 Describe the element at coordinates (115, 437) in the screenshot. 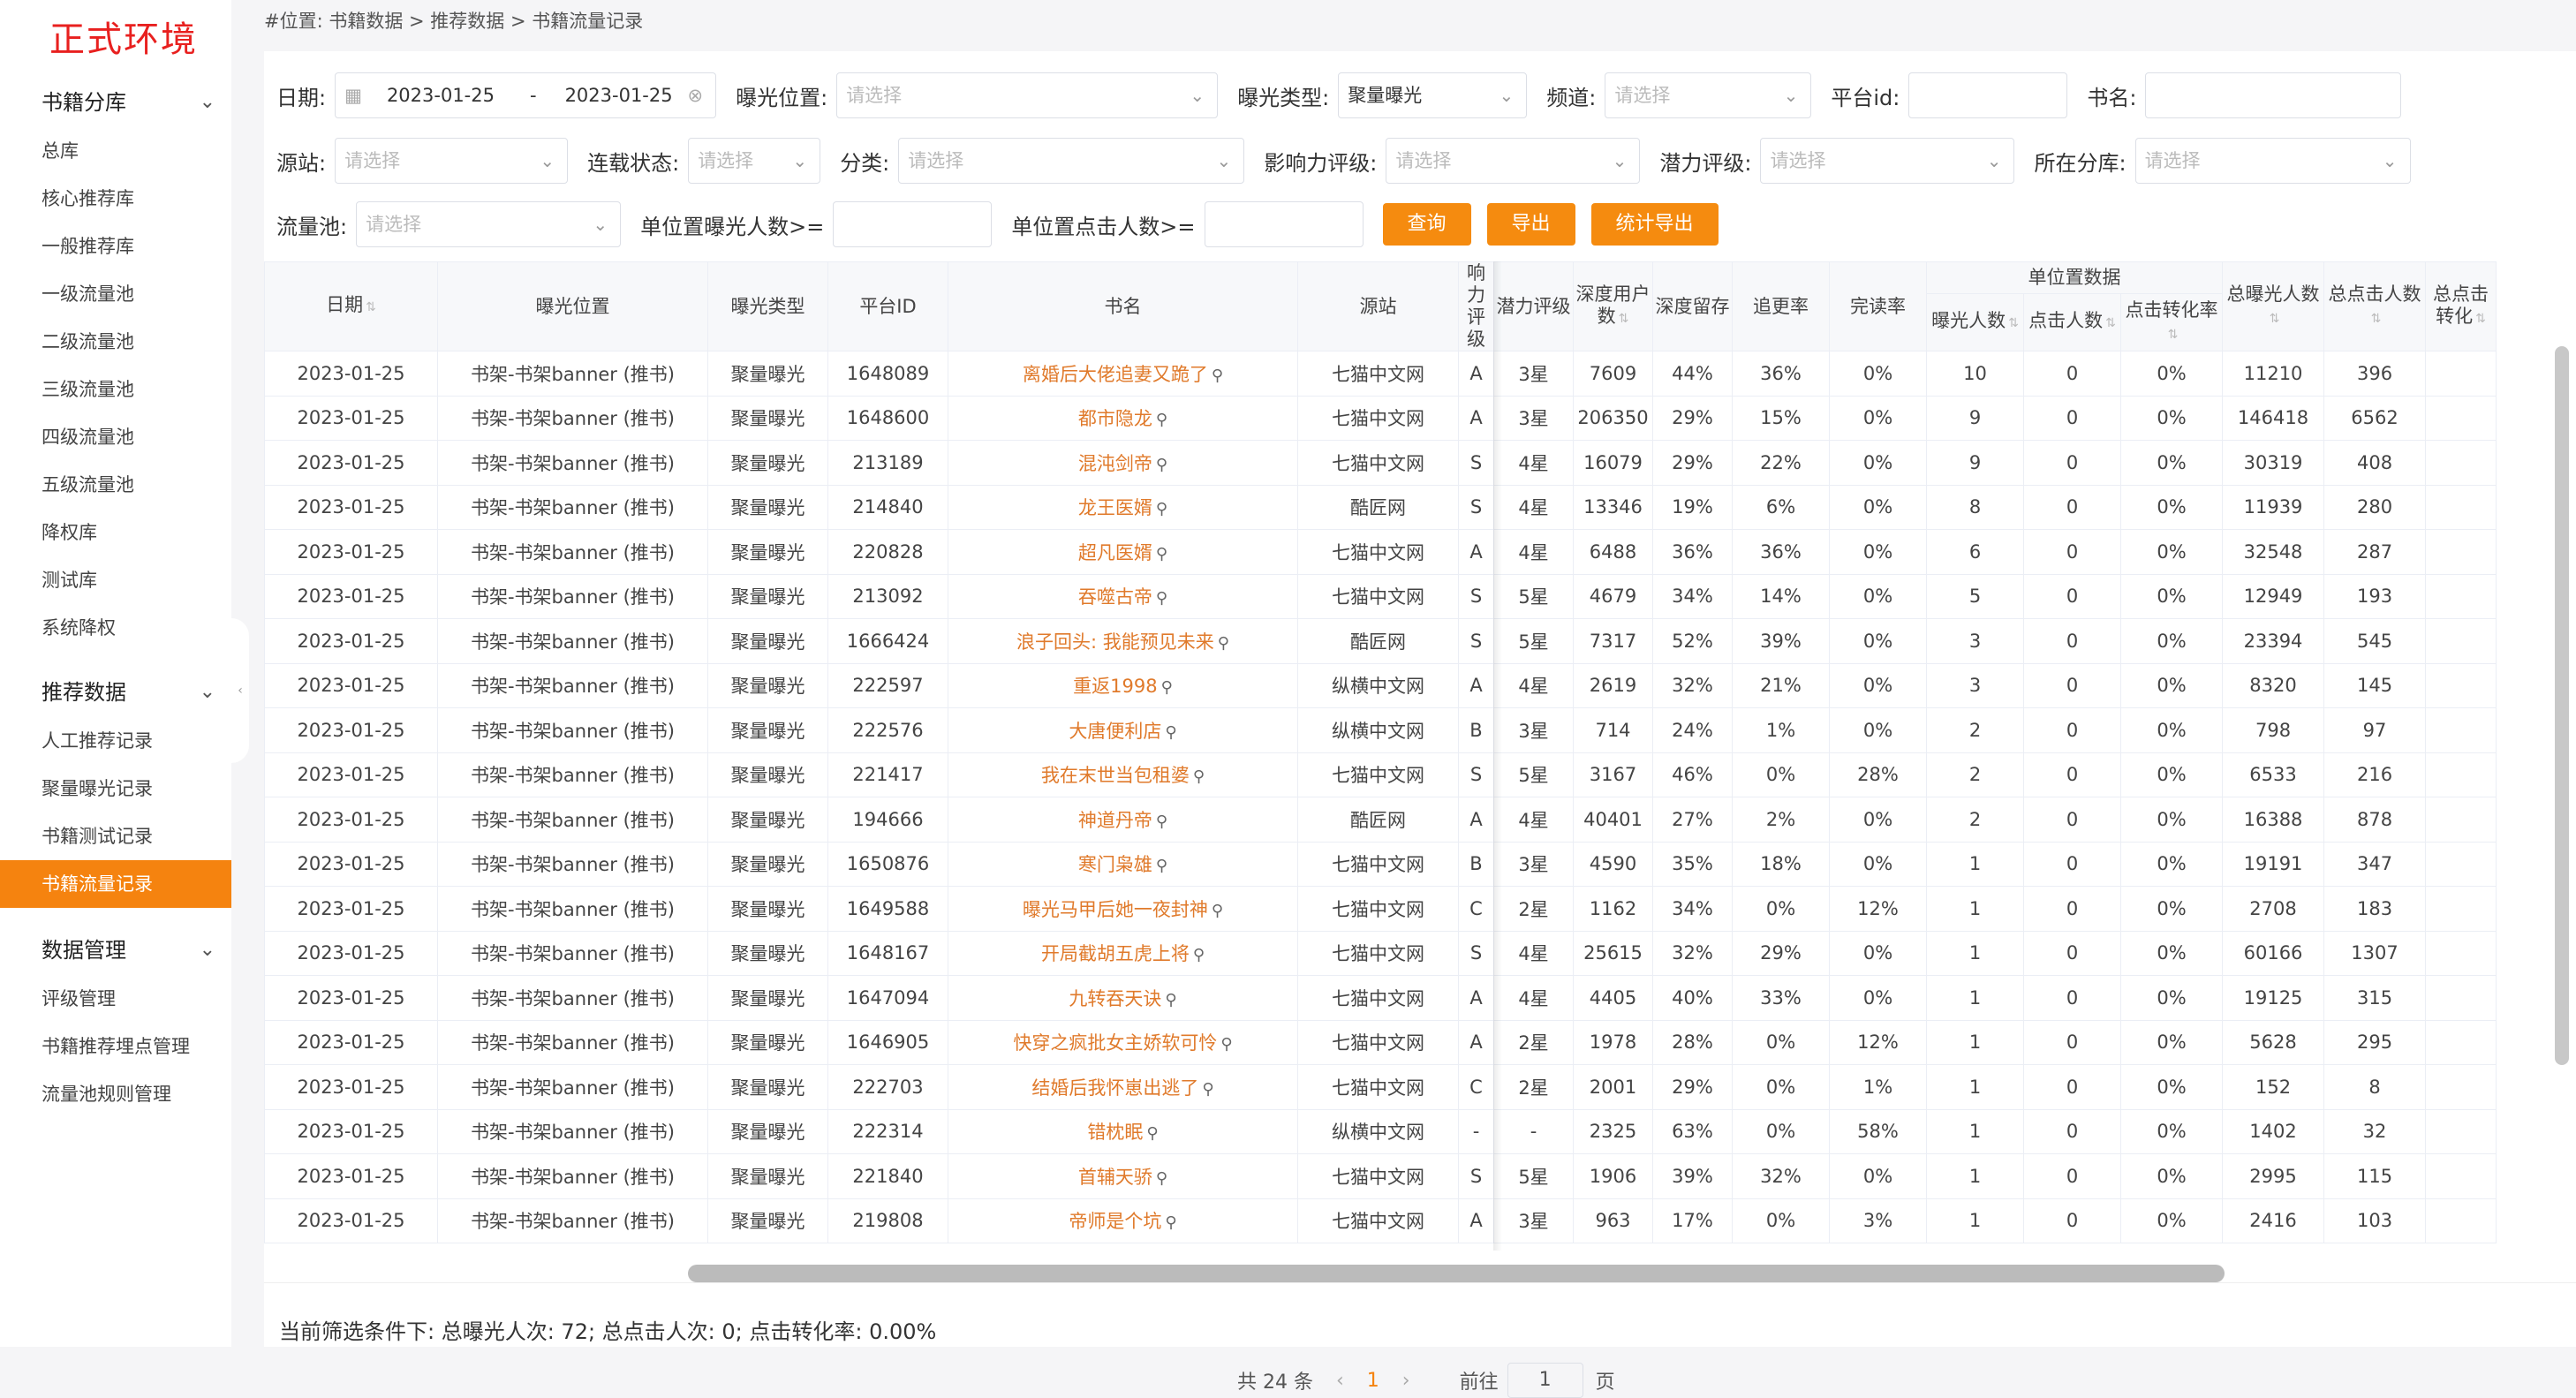

I see `sidebar-item: 四级流量池` at that location.